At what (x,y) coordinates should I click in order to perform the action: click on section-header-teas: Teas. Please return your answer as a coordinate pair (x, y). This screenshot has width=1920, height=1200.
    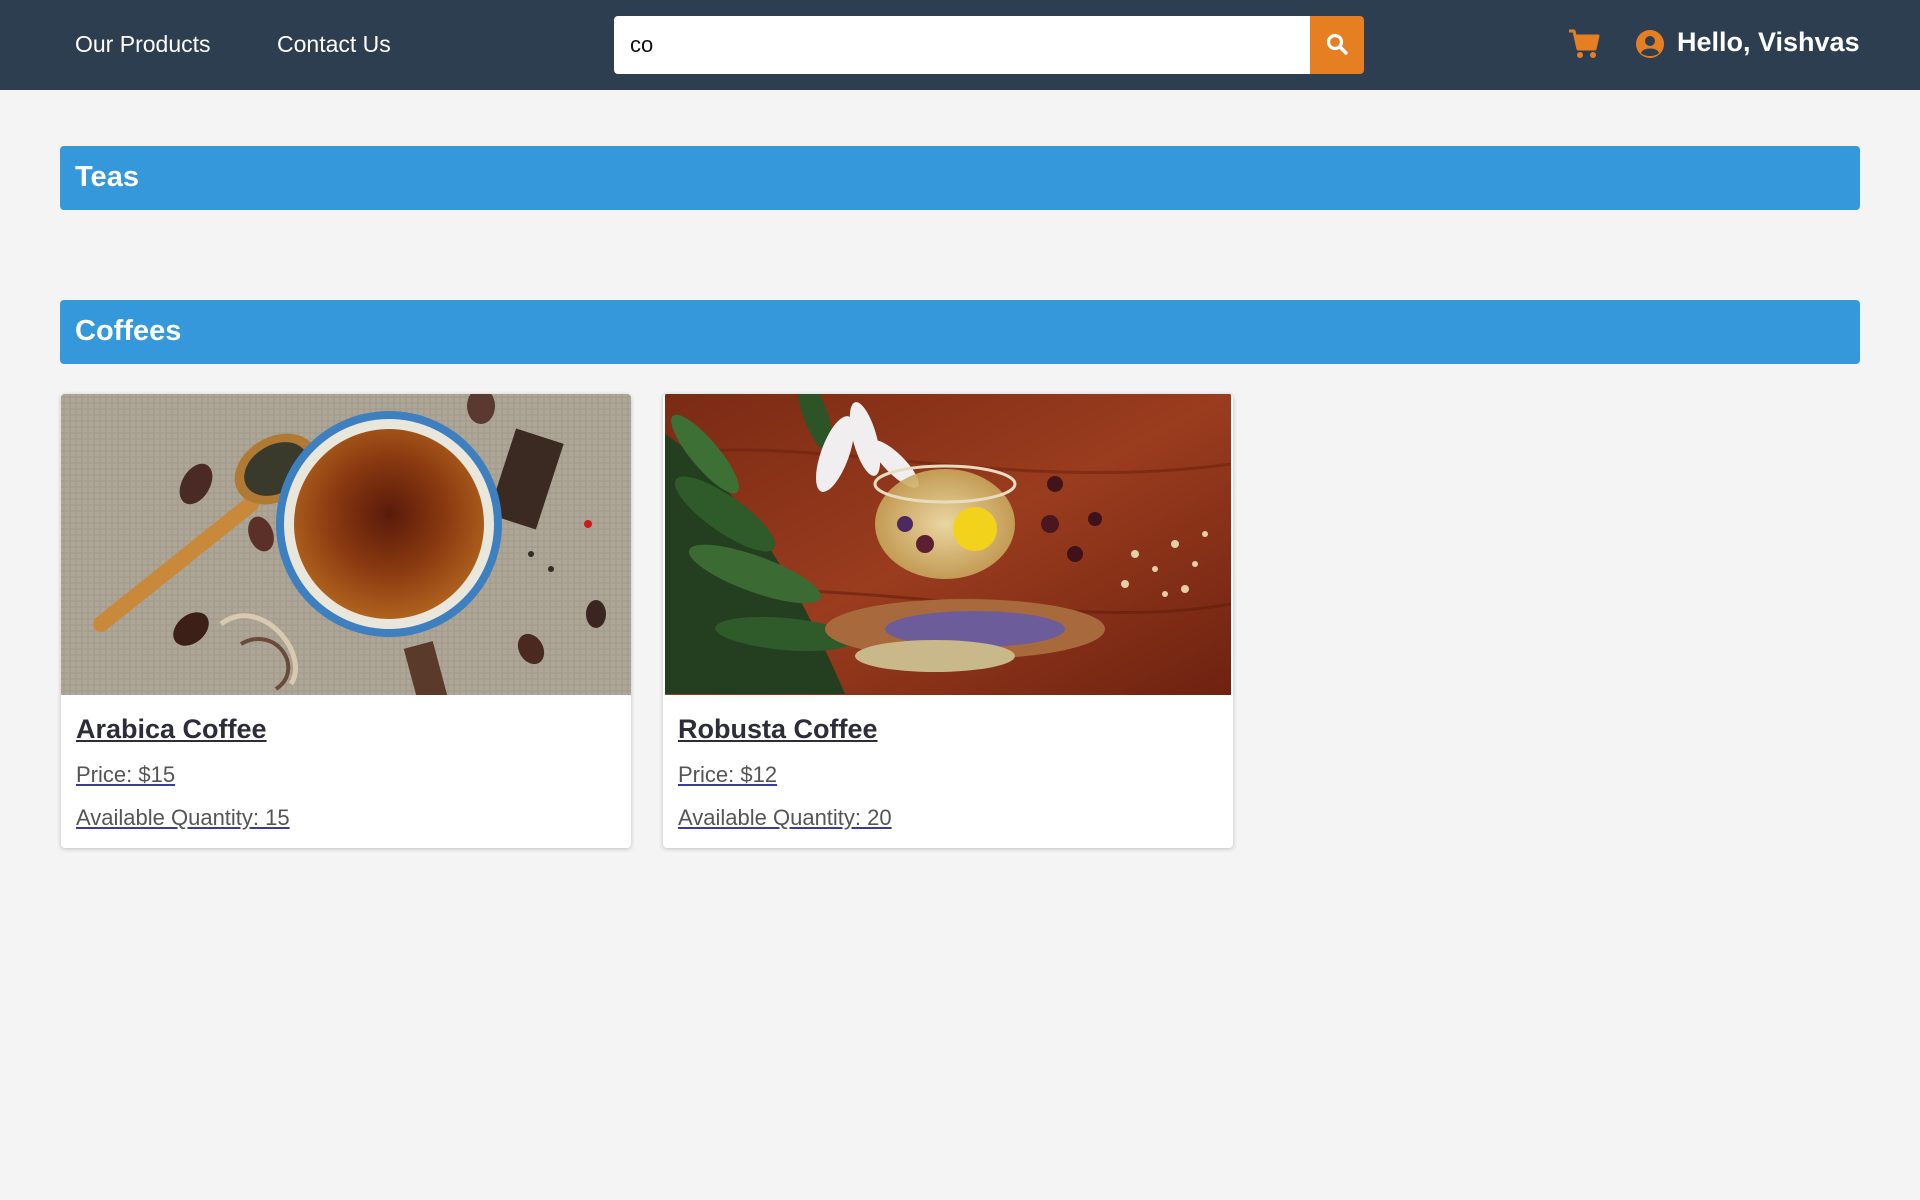
    Looking at the image, I should click on (960, 178).